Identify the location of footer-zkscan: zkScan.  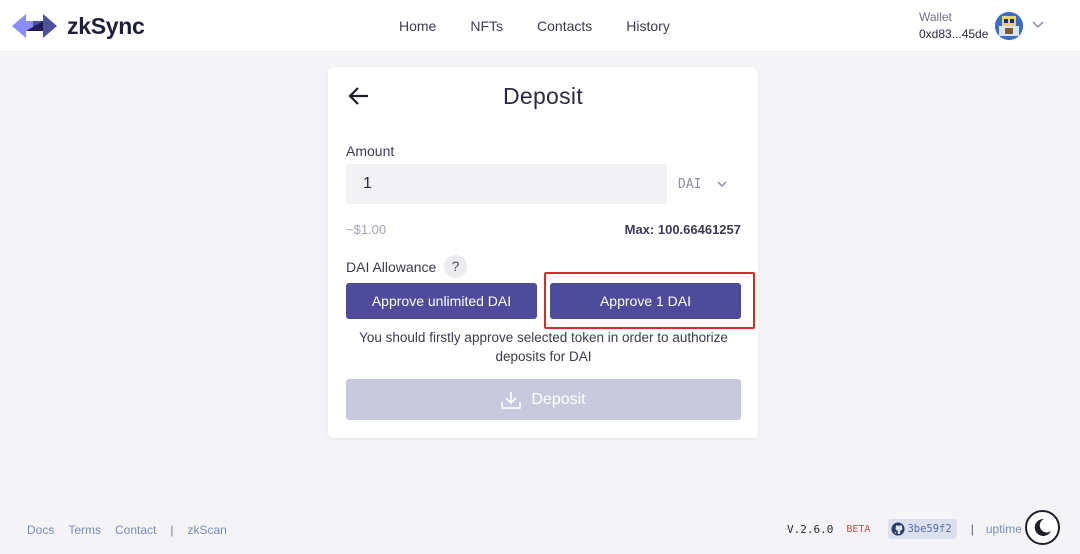
(207, 530).